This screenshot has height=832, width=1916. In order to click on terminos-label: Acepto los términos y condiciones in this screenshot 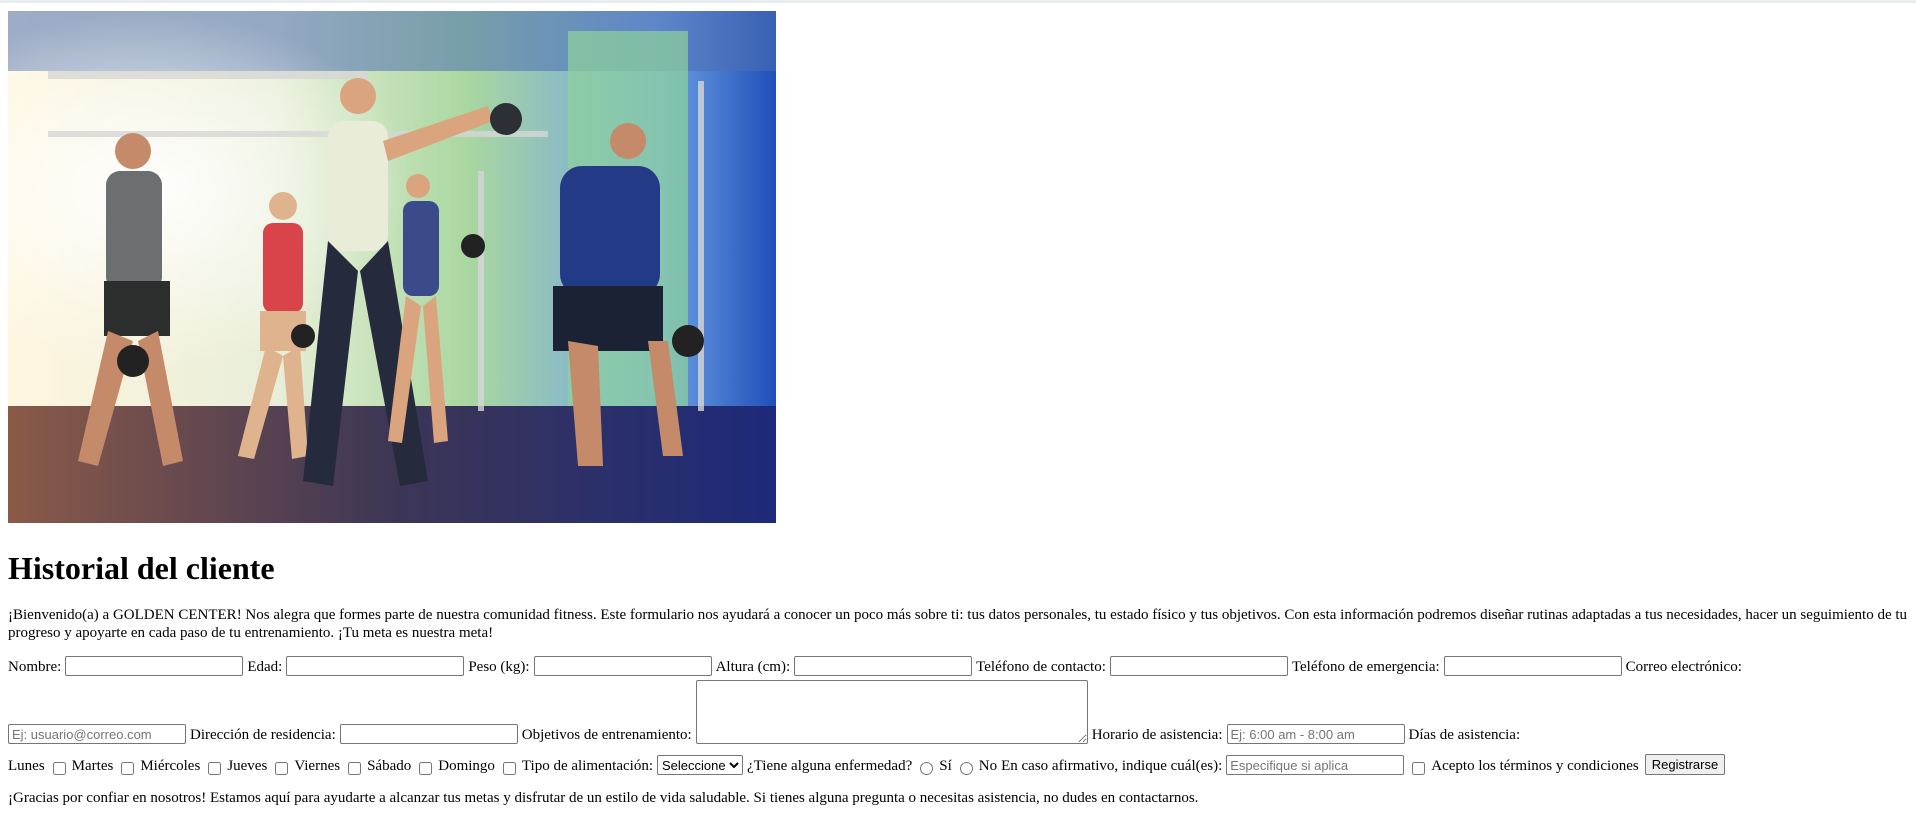, I will do `click(1535, 766)`.